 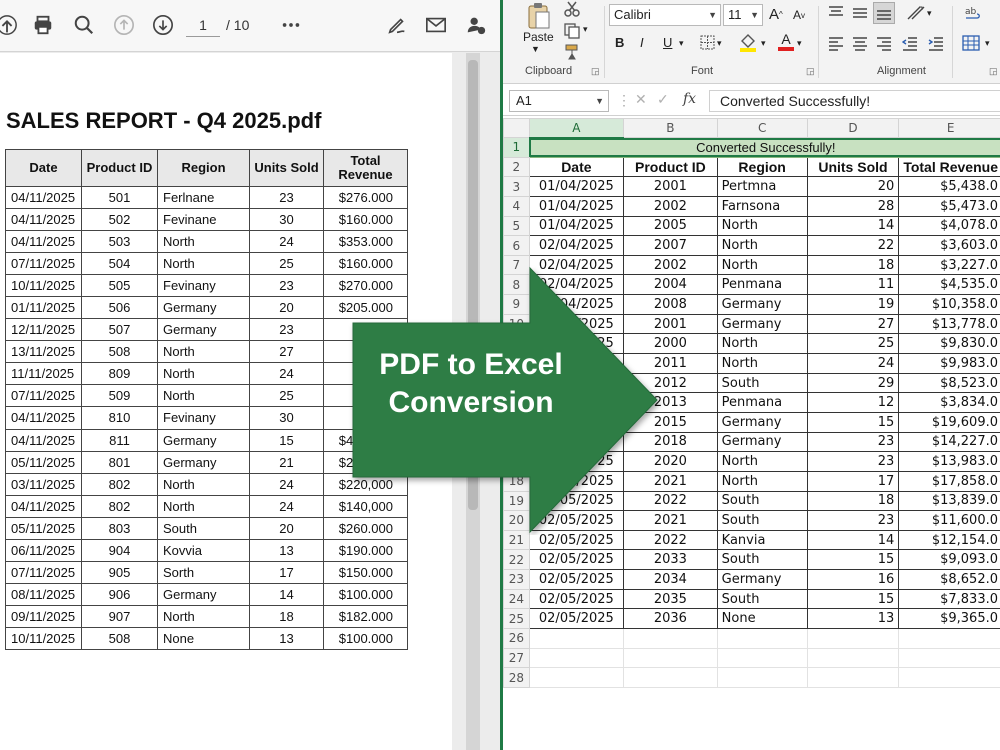 What do you see at coordinates (516, 619) in the screenshot?
I see `row-header: 25` at bounding box center [516, 619].